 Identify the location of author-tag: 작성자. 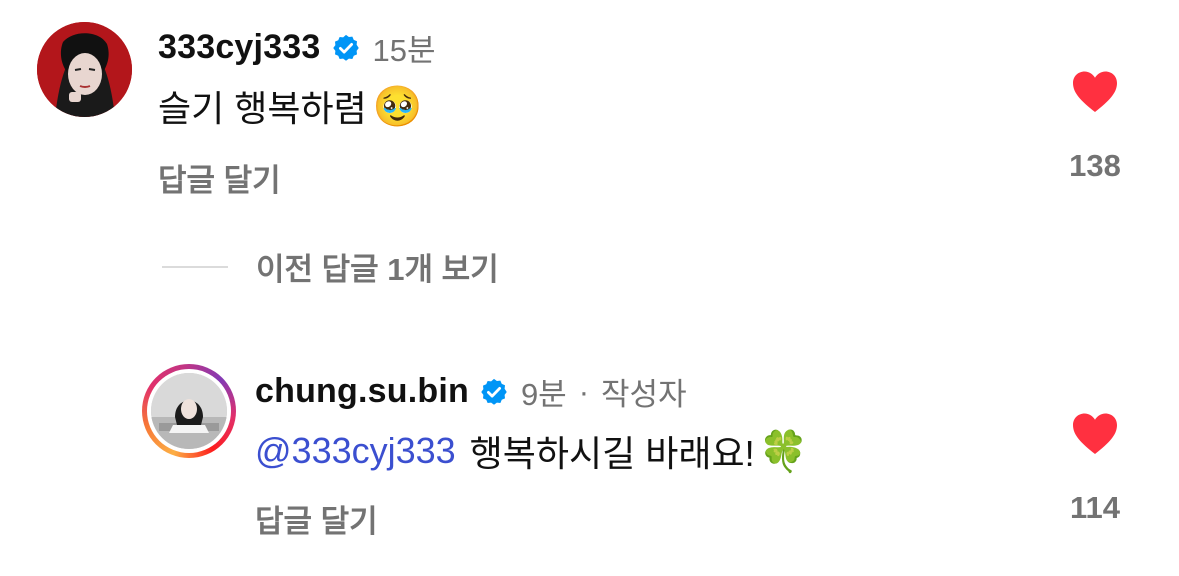
(644, 394).